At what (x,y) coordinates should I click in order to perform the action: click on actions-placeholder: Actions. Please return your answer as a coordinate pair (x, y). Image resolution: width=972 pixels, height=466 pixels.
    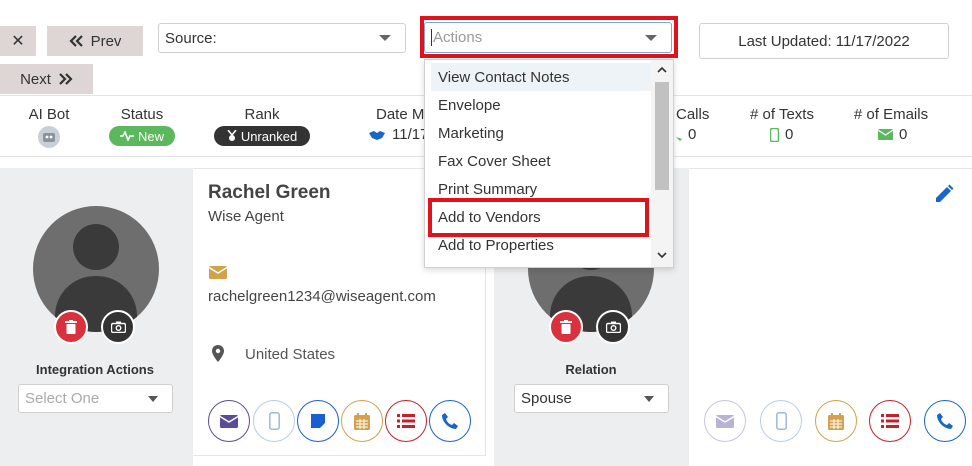
    Looking at the image, I should click on (457, 37).